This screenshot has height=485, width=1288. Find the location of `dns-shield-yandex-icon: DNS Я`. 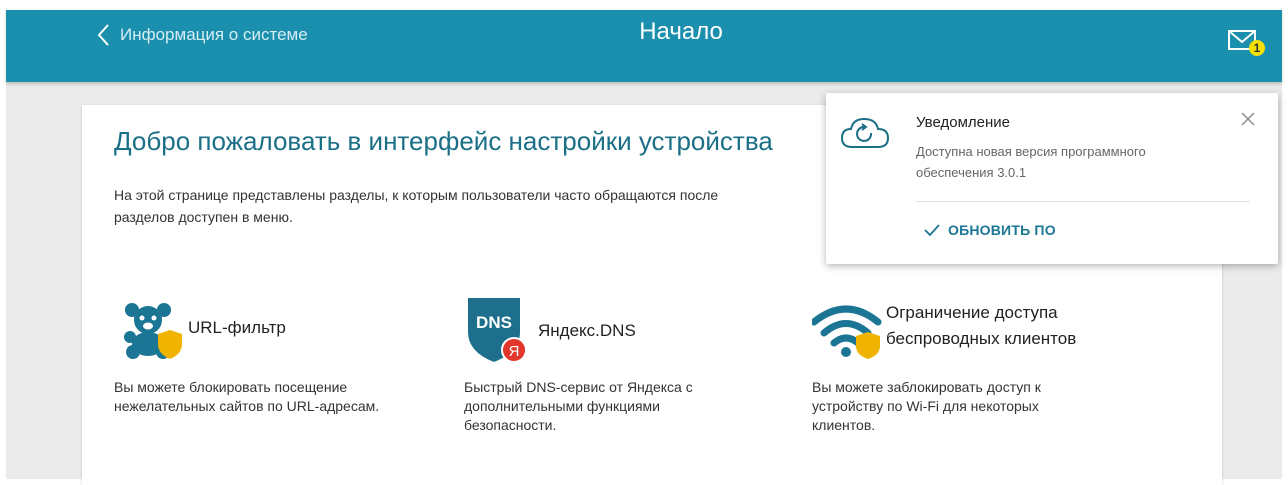

dns-shield-yandex-icon: DNS Я is located at coordinates (497, 330).